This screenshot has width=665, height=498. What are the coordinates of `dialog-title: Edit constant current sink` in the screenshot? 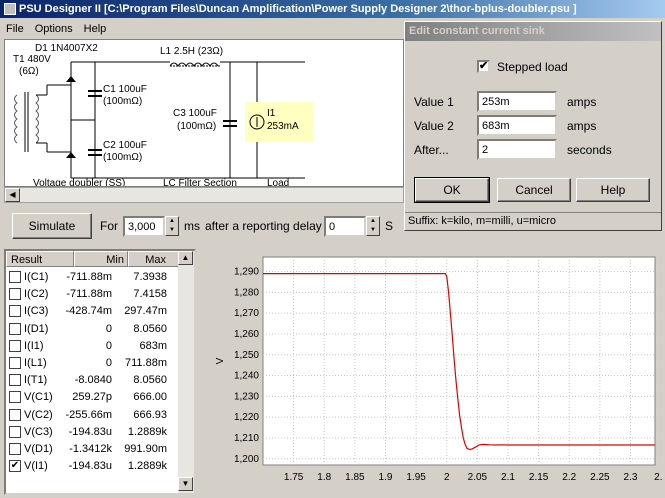 It's located at (533, 31).